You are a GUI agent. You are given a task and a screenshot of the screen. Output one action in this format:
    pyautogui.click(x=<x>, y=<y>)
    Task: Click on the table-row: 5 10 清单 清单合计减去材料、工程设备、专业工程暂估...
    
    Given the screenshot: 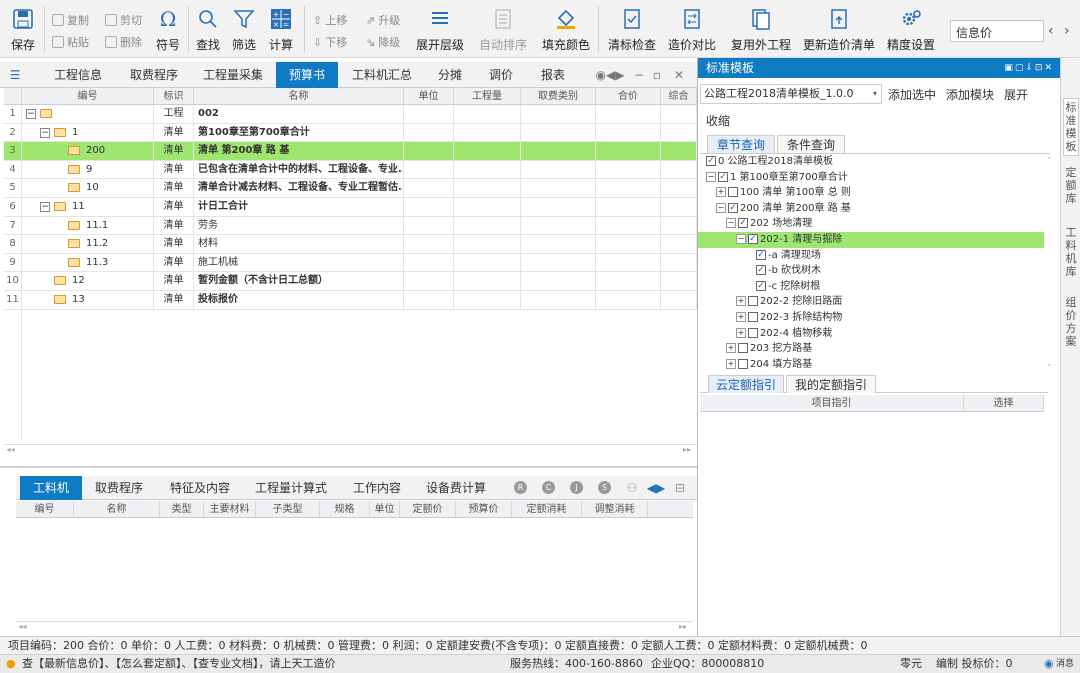 What is the action you would take?
    pyautogui.click(x=350, y=188)
    